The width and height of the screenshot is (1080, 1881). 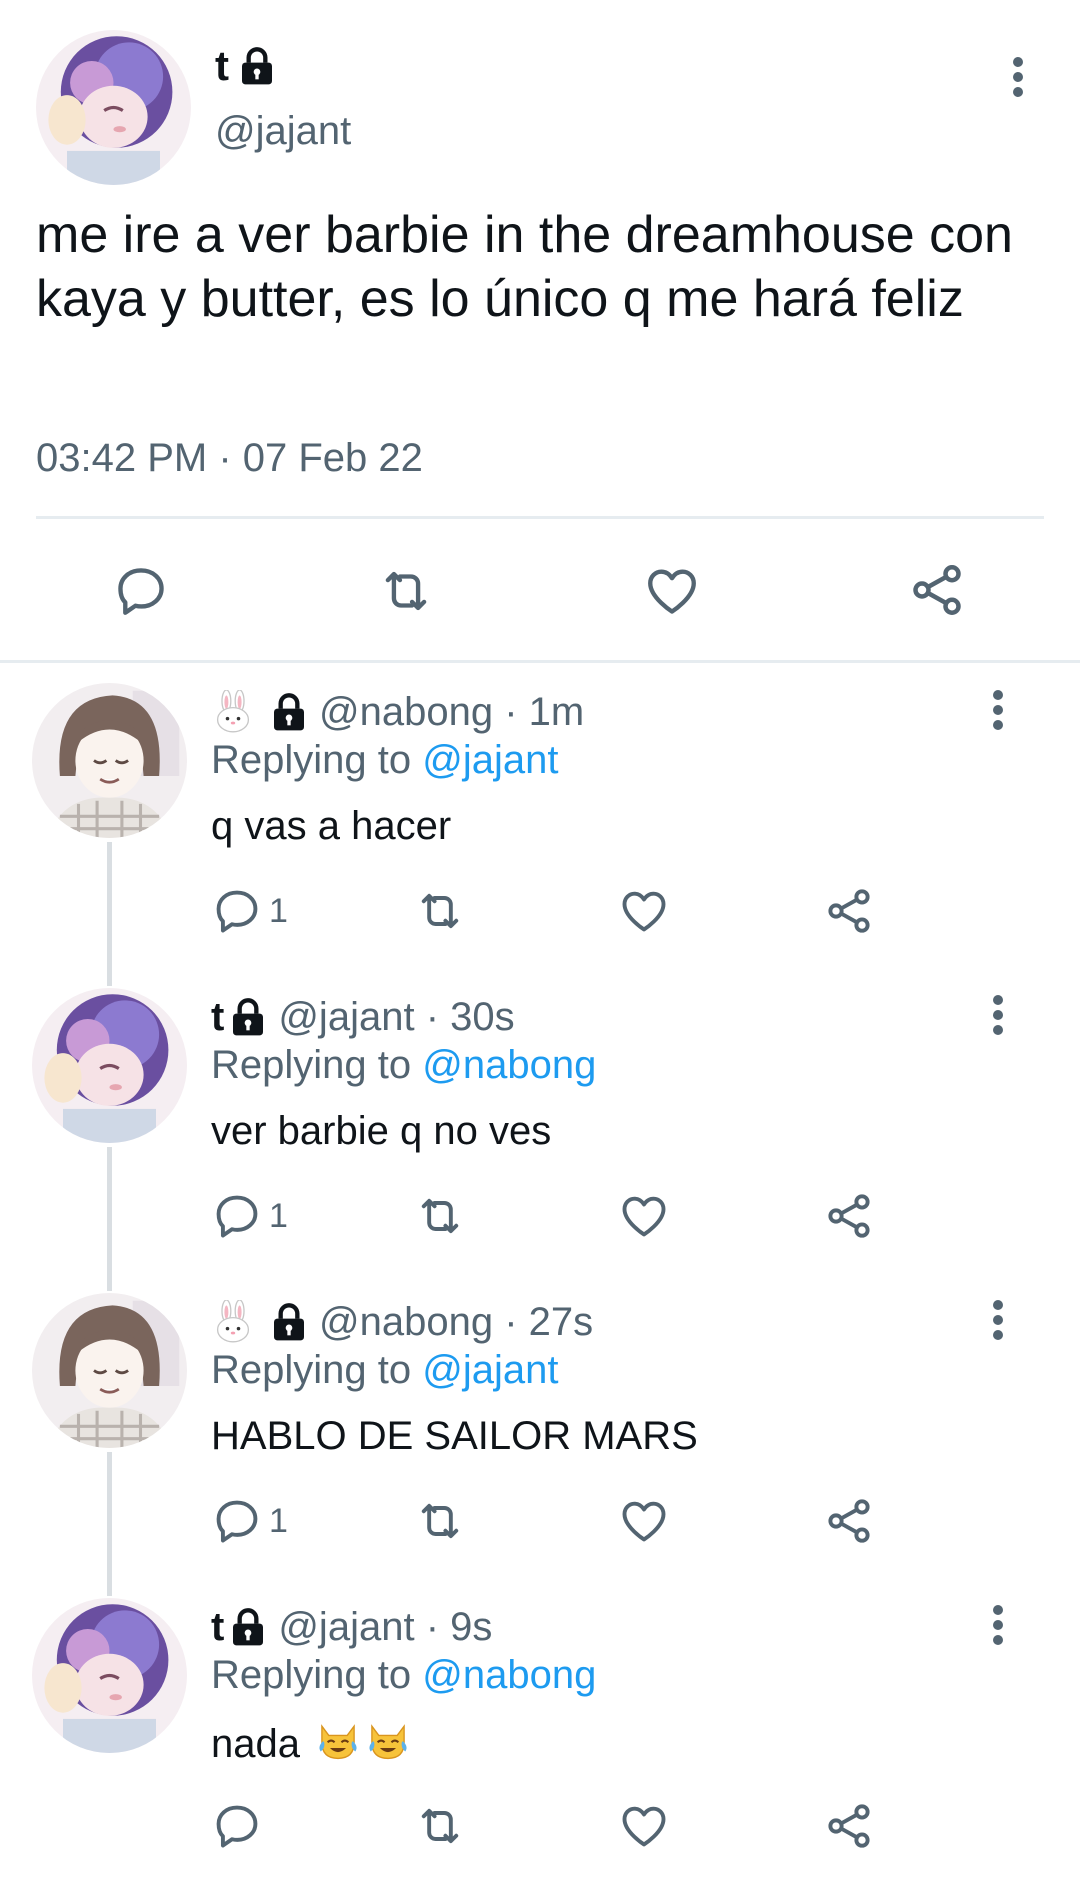 What do you see at coordinates (311, 1742) in the screenshot?
I see `reply-text: nada` at bounding box center [311, 1742].